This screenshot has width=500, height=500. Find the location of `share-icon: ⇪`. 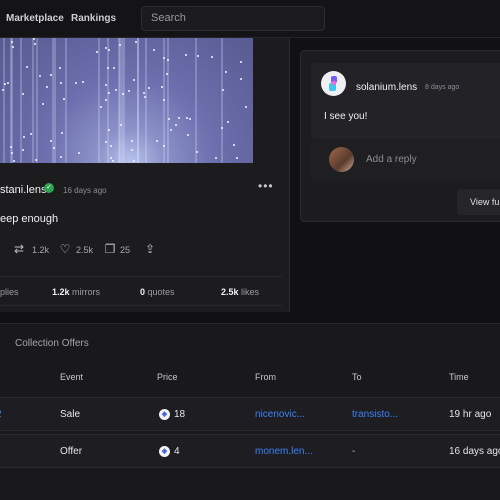

share-icon: ⇪ is located at coordinates (150, 249).